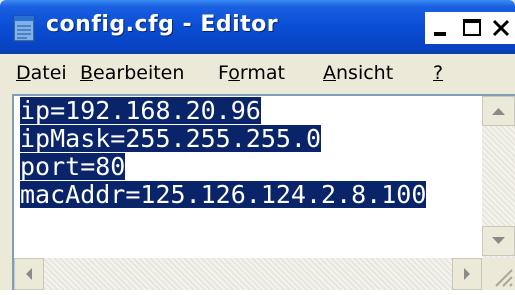  I want to click on menu-datei: Datei, so click(41, 73).